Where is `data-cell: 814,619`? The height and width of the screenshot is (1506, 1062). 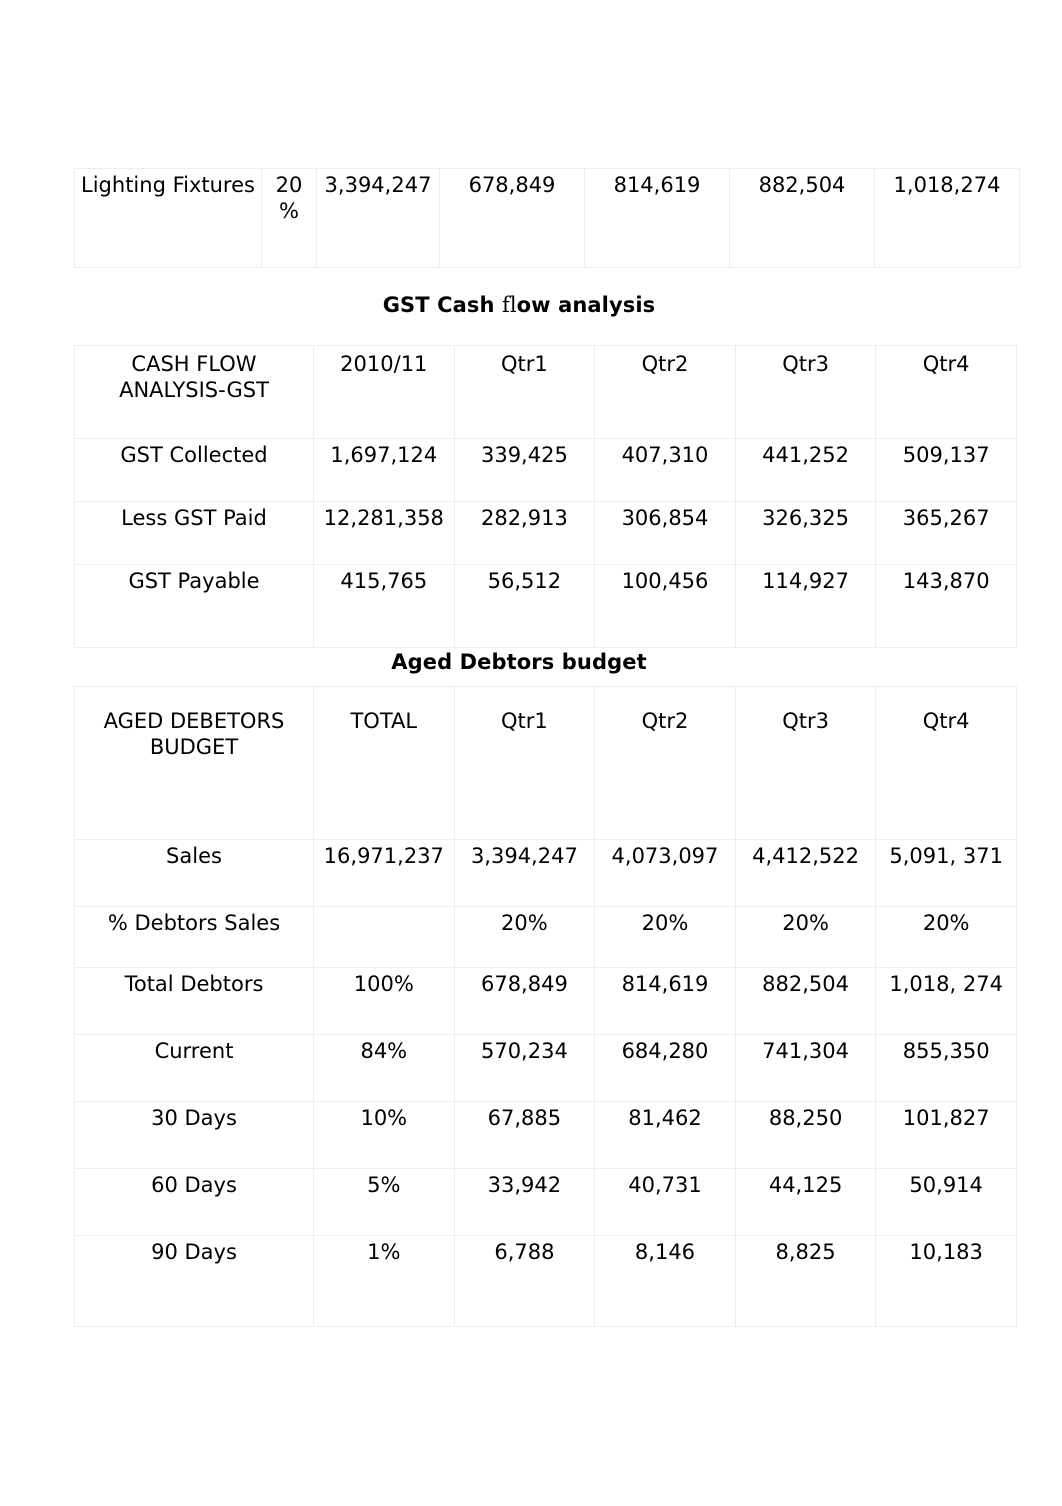
data-cell: 814,619 is located at coordinates (665, 1001).